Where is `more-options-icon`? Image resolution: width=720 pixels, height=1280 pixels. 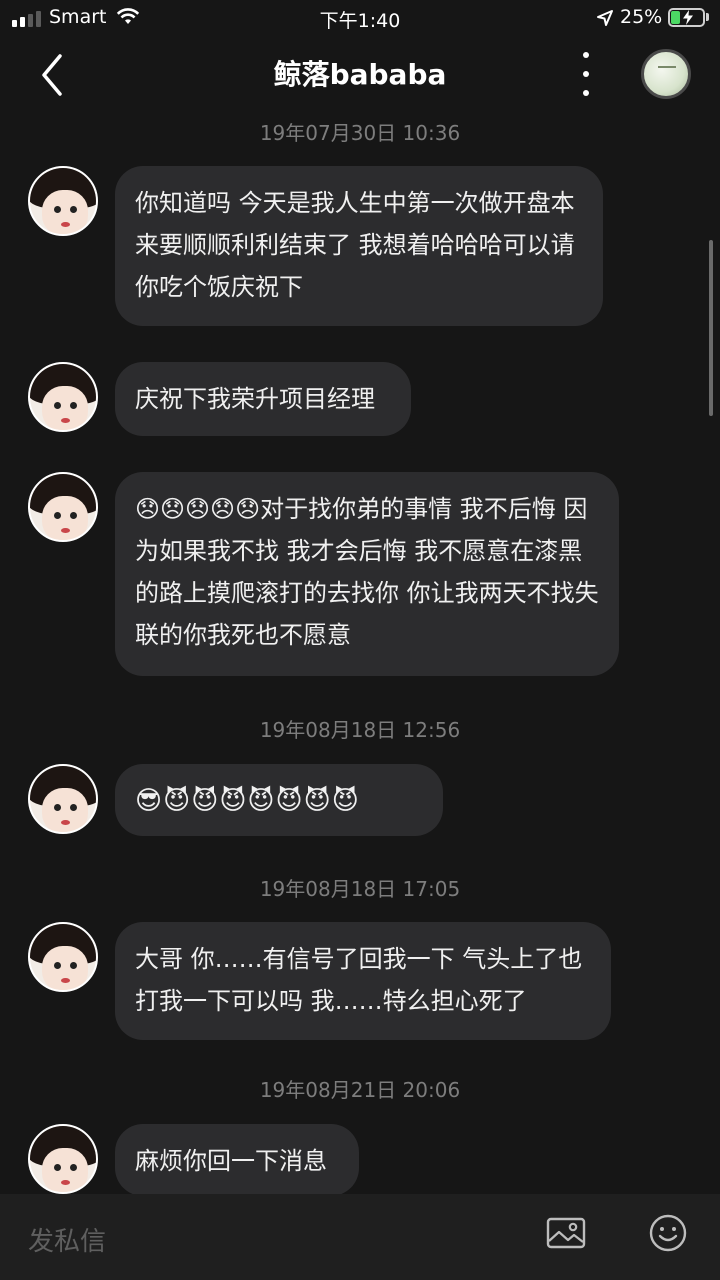
more-options-icon is located at coordinates (586, 74).